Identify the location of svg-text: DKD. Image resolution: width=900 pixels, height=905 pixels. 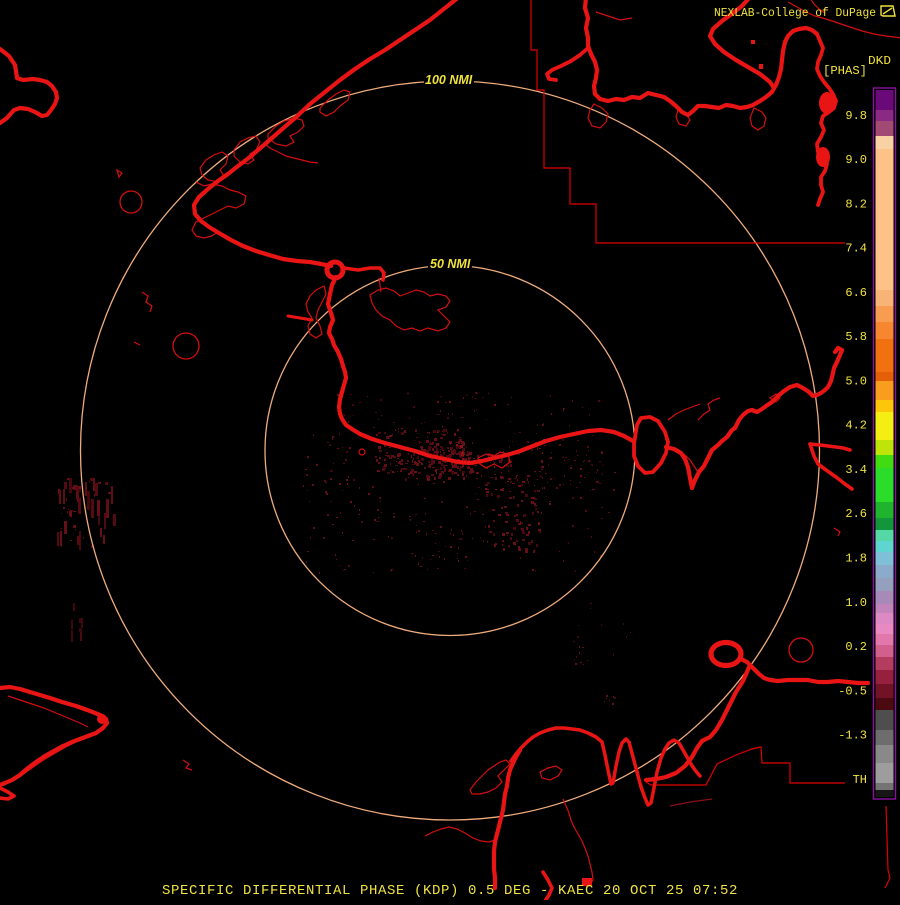
(879, 61).